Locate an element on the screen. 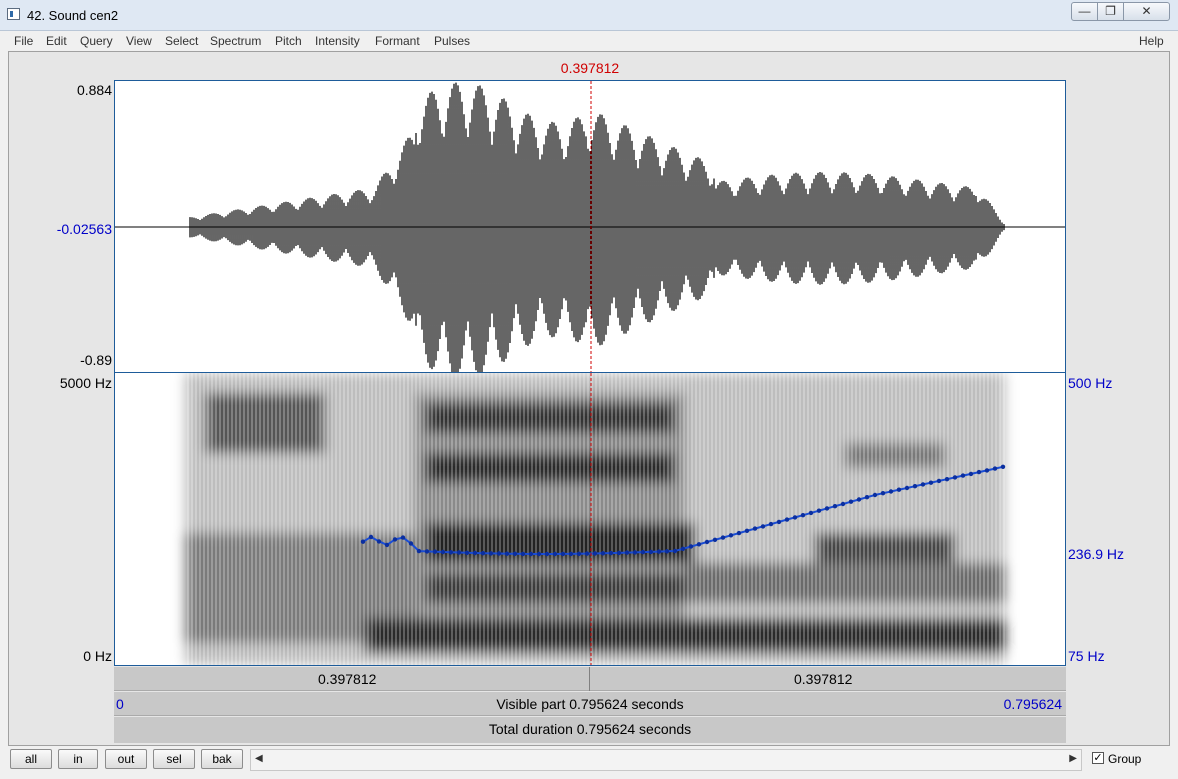 The width and height of the screenshot is (1178, 779). close-icon: ✕ is located at coordinates (1146, 11).